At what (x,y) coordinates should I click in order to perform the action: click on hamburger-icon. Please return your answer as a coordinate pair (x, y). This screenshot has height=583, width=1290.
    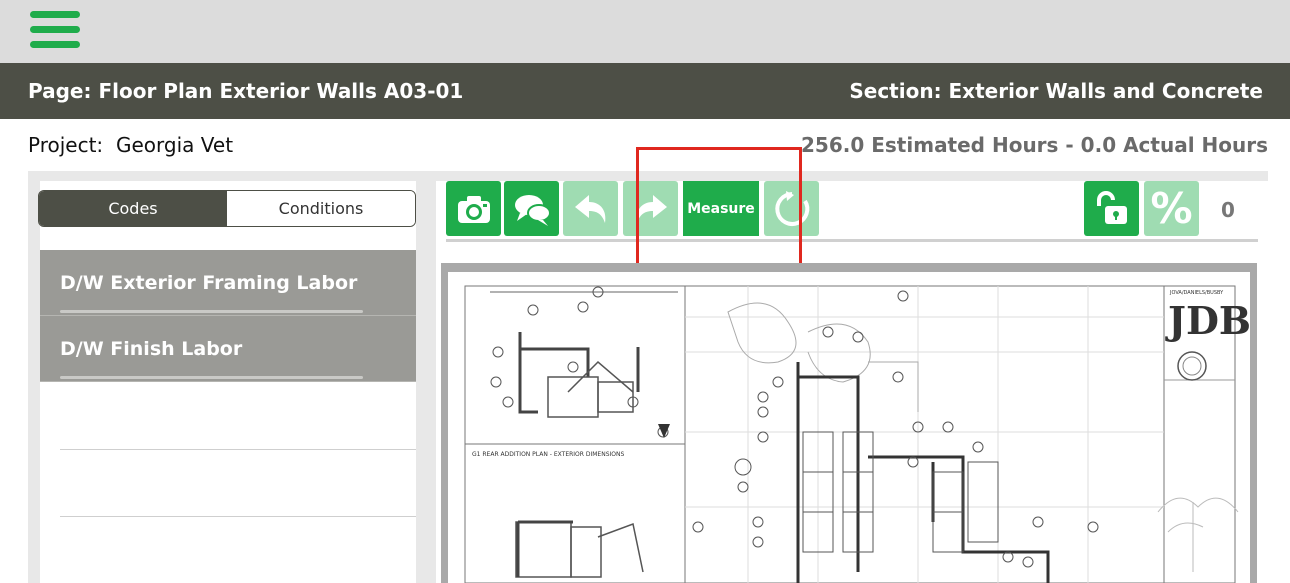
    Looking at the image, I should click on (56, 30).